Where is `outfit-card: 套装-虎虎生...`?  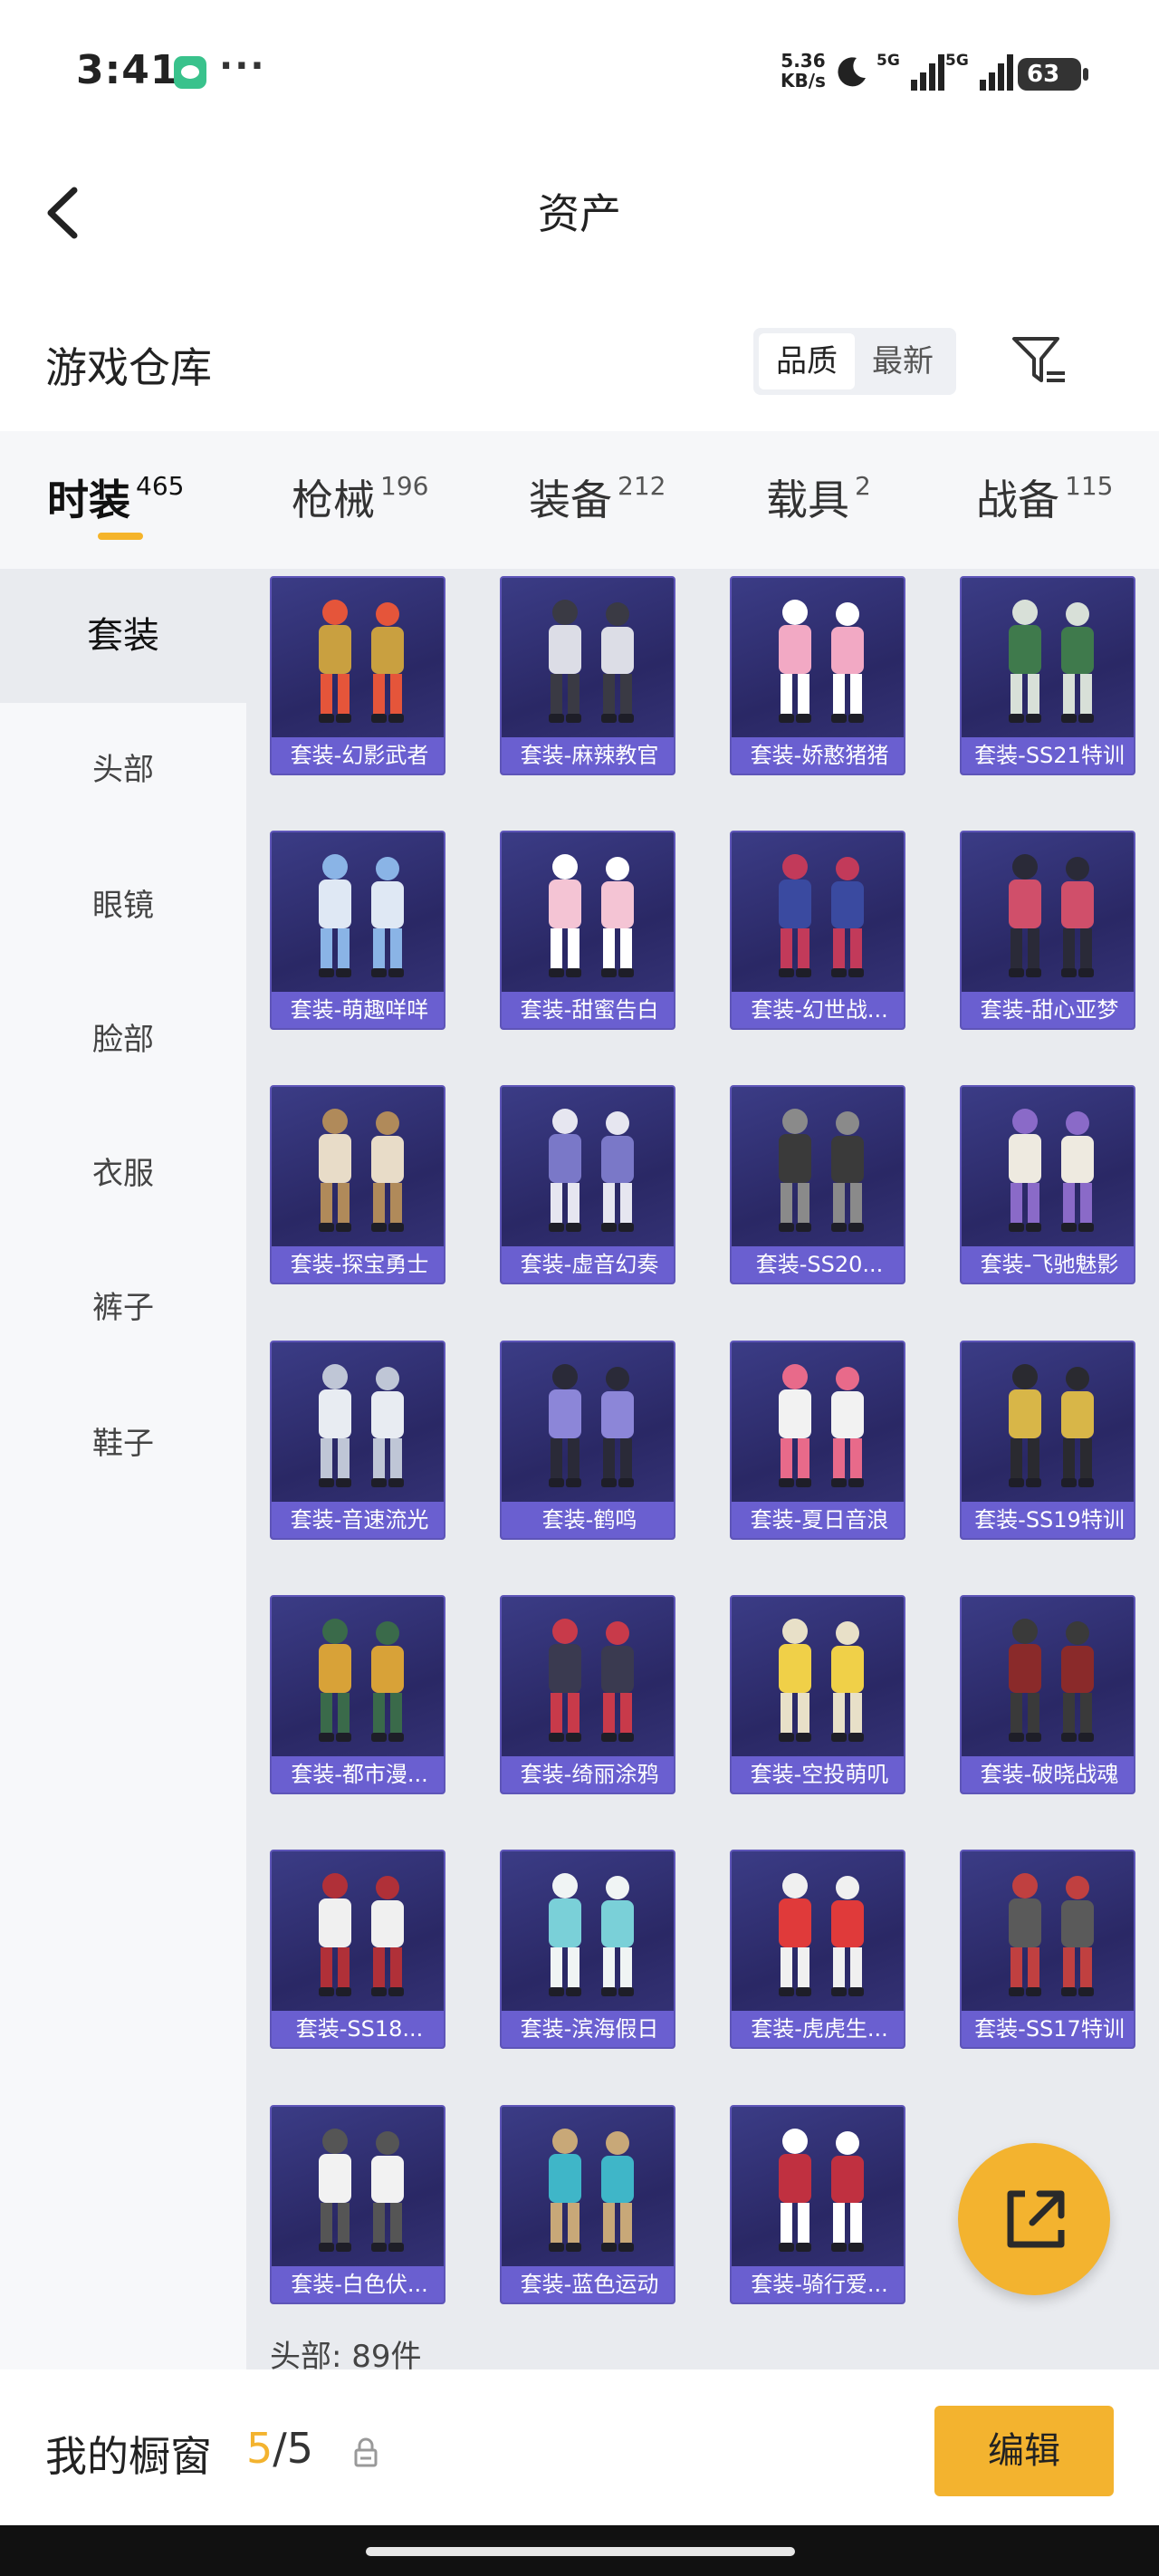
outfit-card: 套装-虎虎生... is located at coordinates (817, 1949).